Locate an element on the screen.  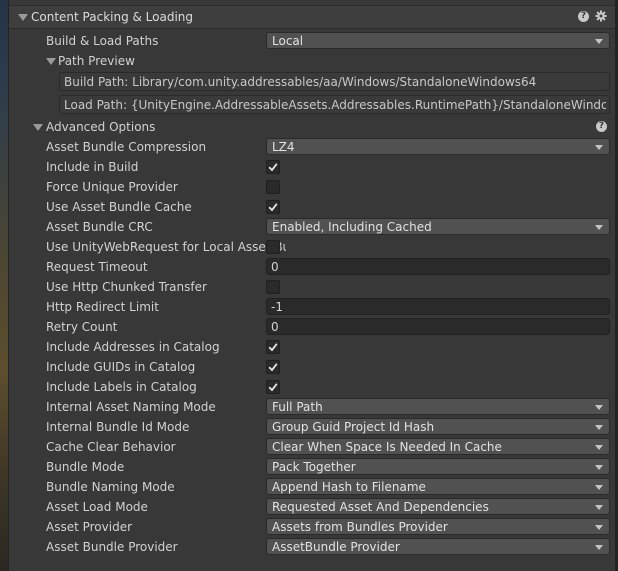
setting-label: Internal Bundle Id Mode is located at coordinates (118, 427).